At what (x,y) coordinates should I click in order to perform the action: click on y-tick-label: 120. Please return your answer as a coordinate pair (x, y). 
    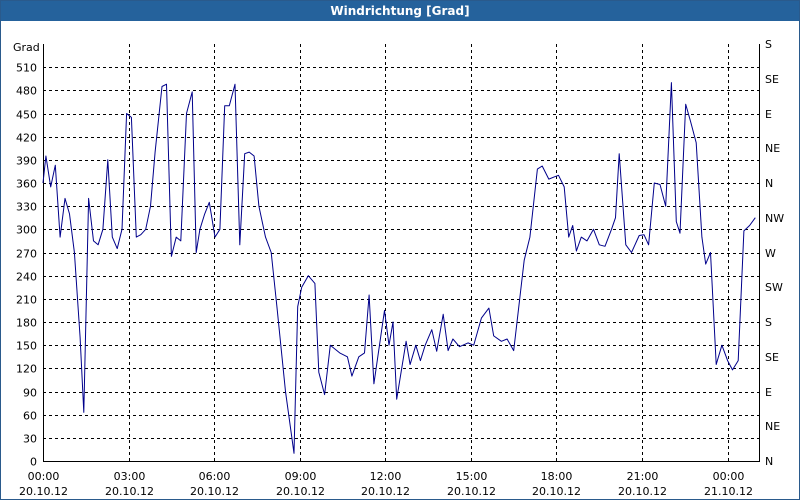
    Looking at the image, I should click on (26, 369).